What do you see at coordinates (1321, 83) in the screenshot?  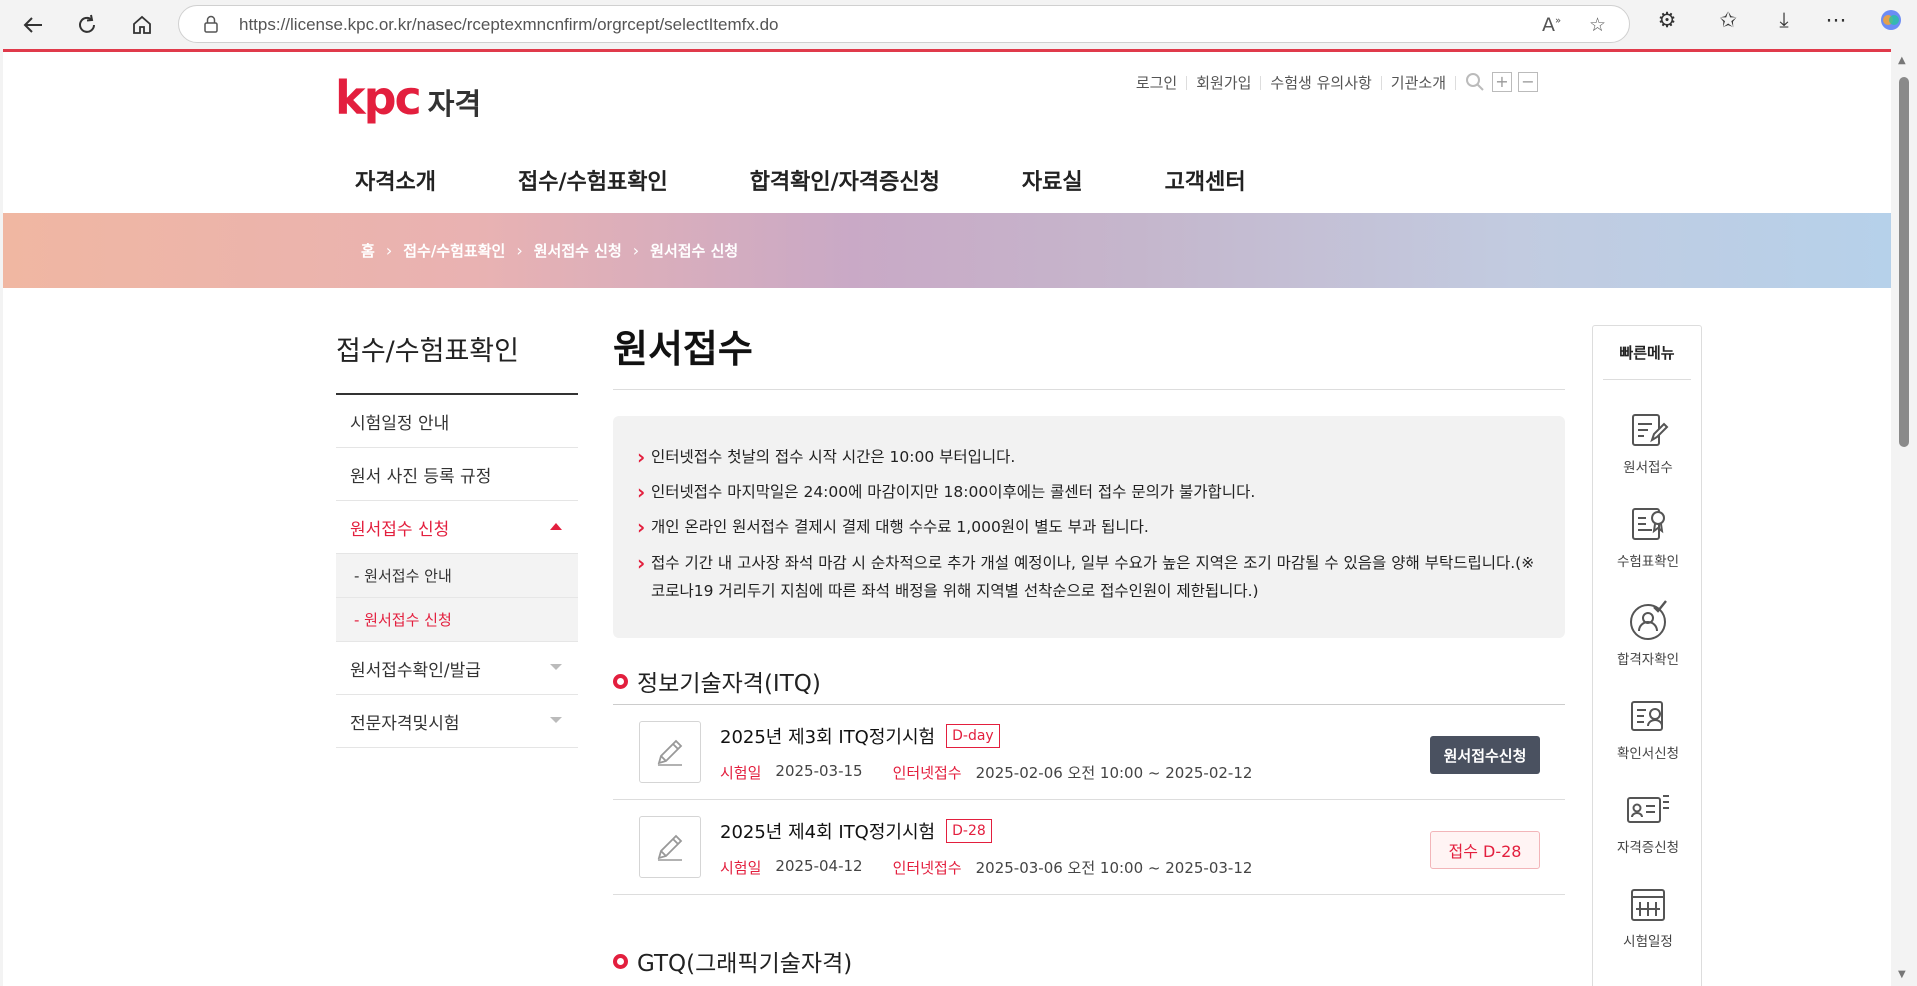 I see `candidate-notice-link: 수험생 유의사항` at bounding box center [1321, 83].